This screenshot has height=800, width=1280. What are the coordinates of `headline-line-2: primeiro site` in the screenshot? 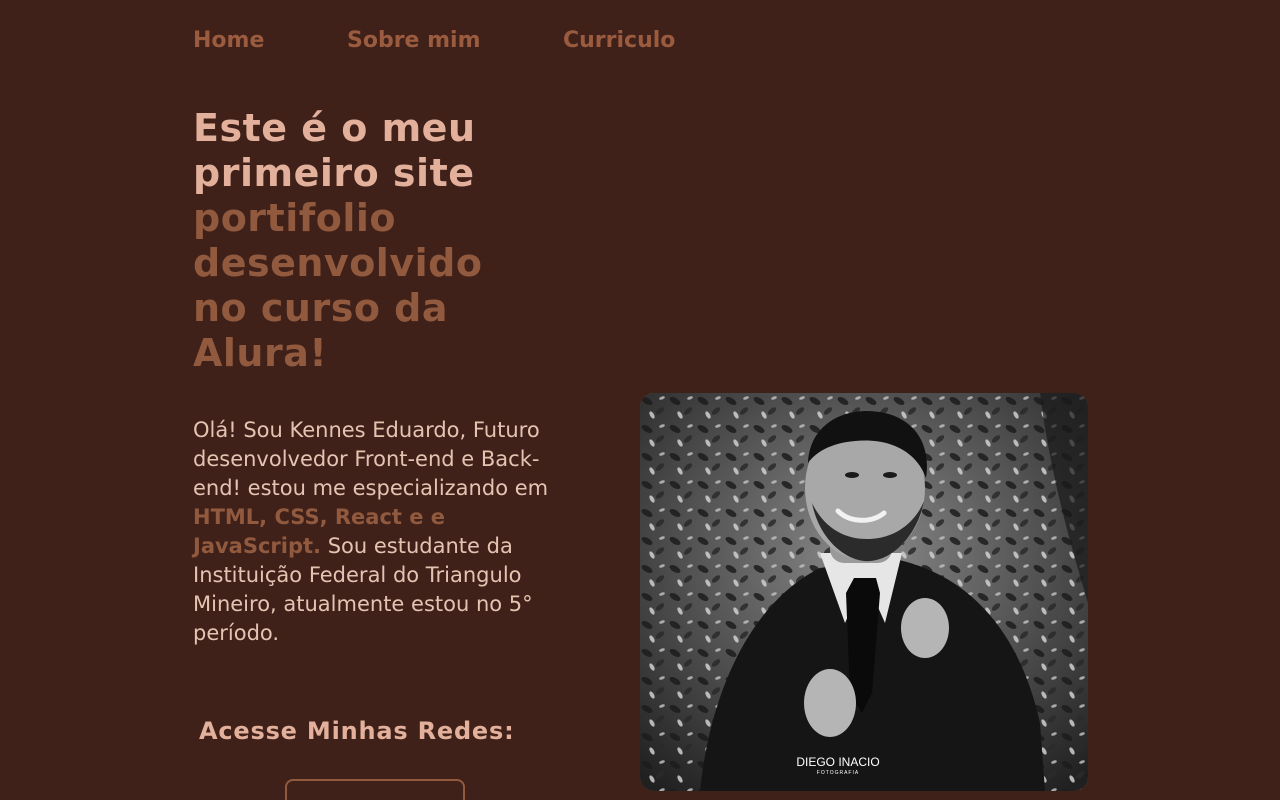 It's located at (334, 173).